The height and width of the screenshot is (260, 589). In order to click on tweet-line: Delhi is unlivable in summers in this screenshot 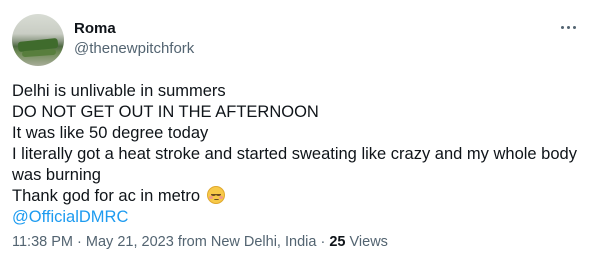, I will do `click(119, 91)`.